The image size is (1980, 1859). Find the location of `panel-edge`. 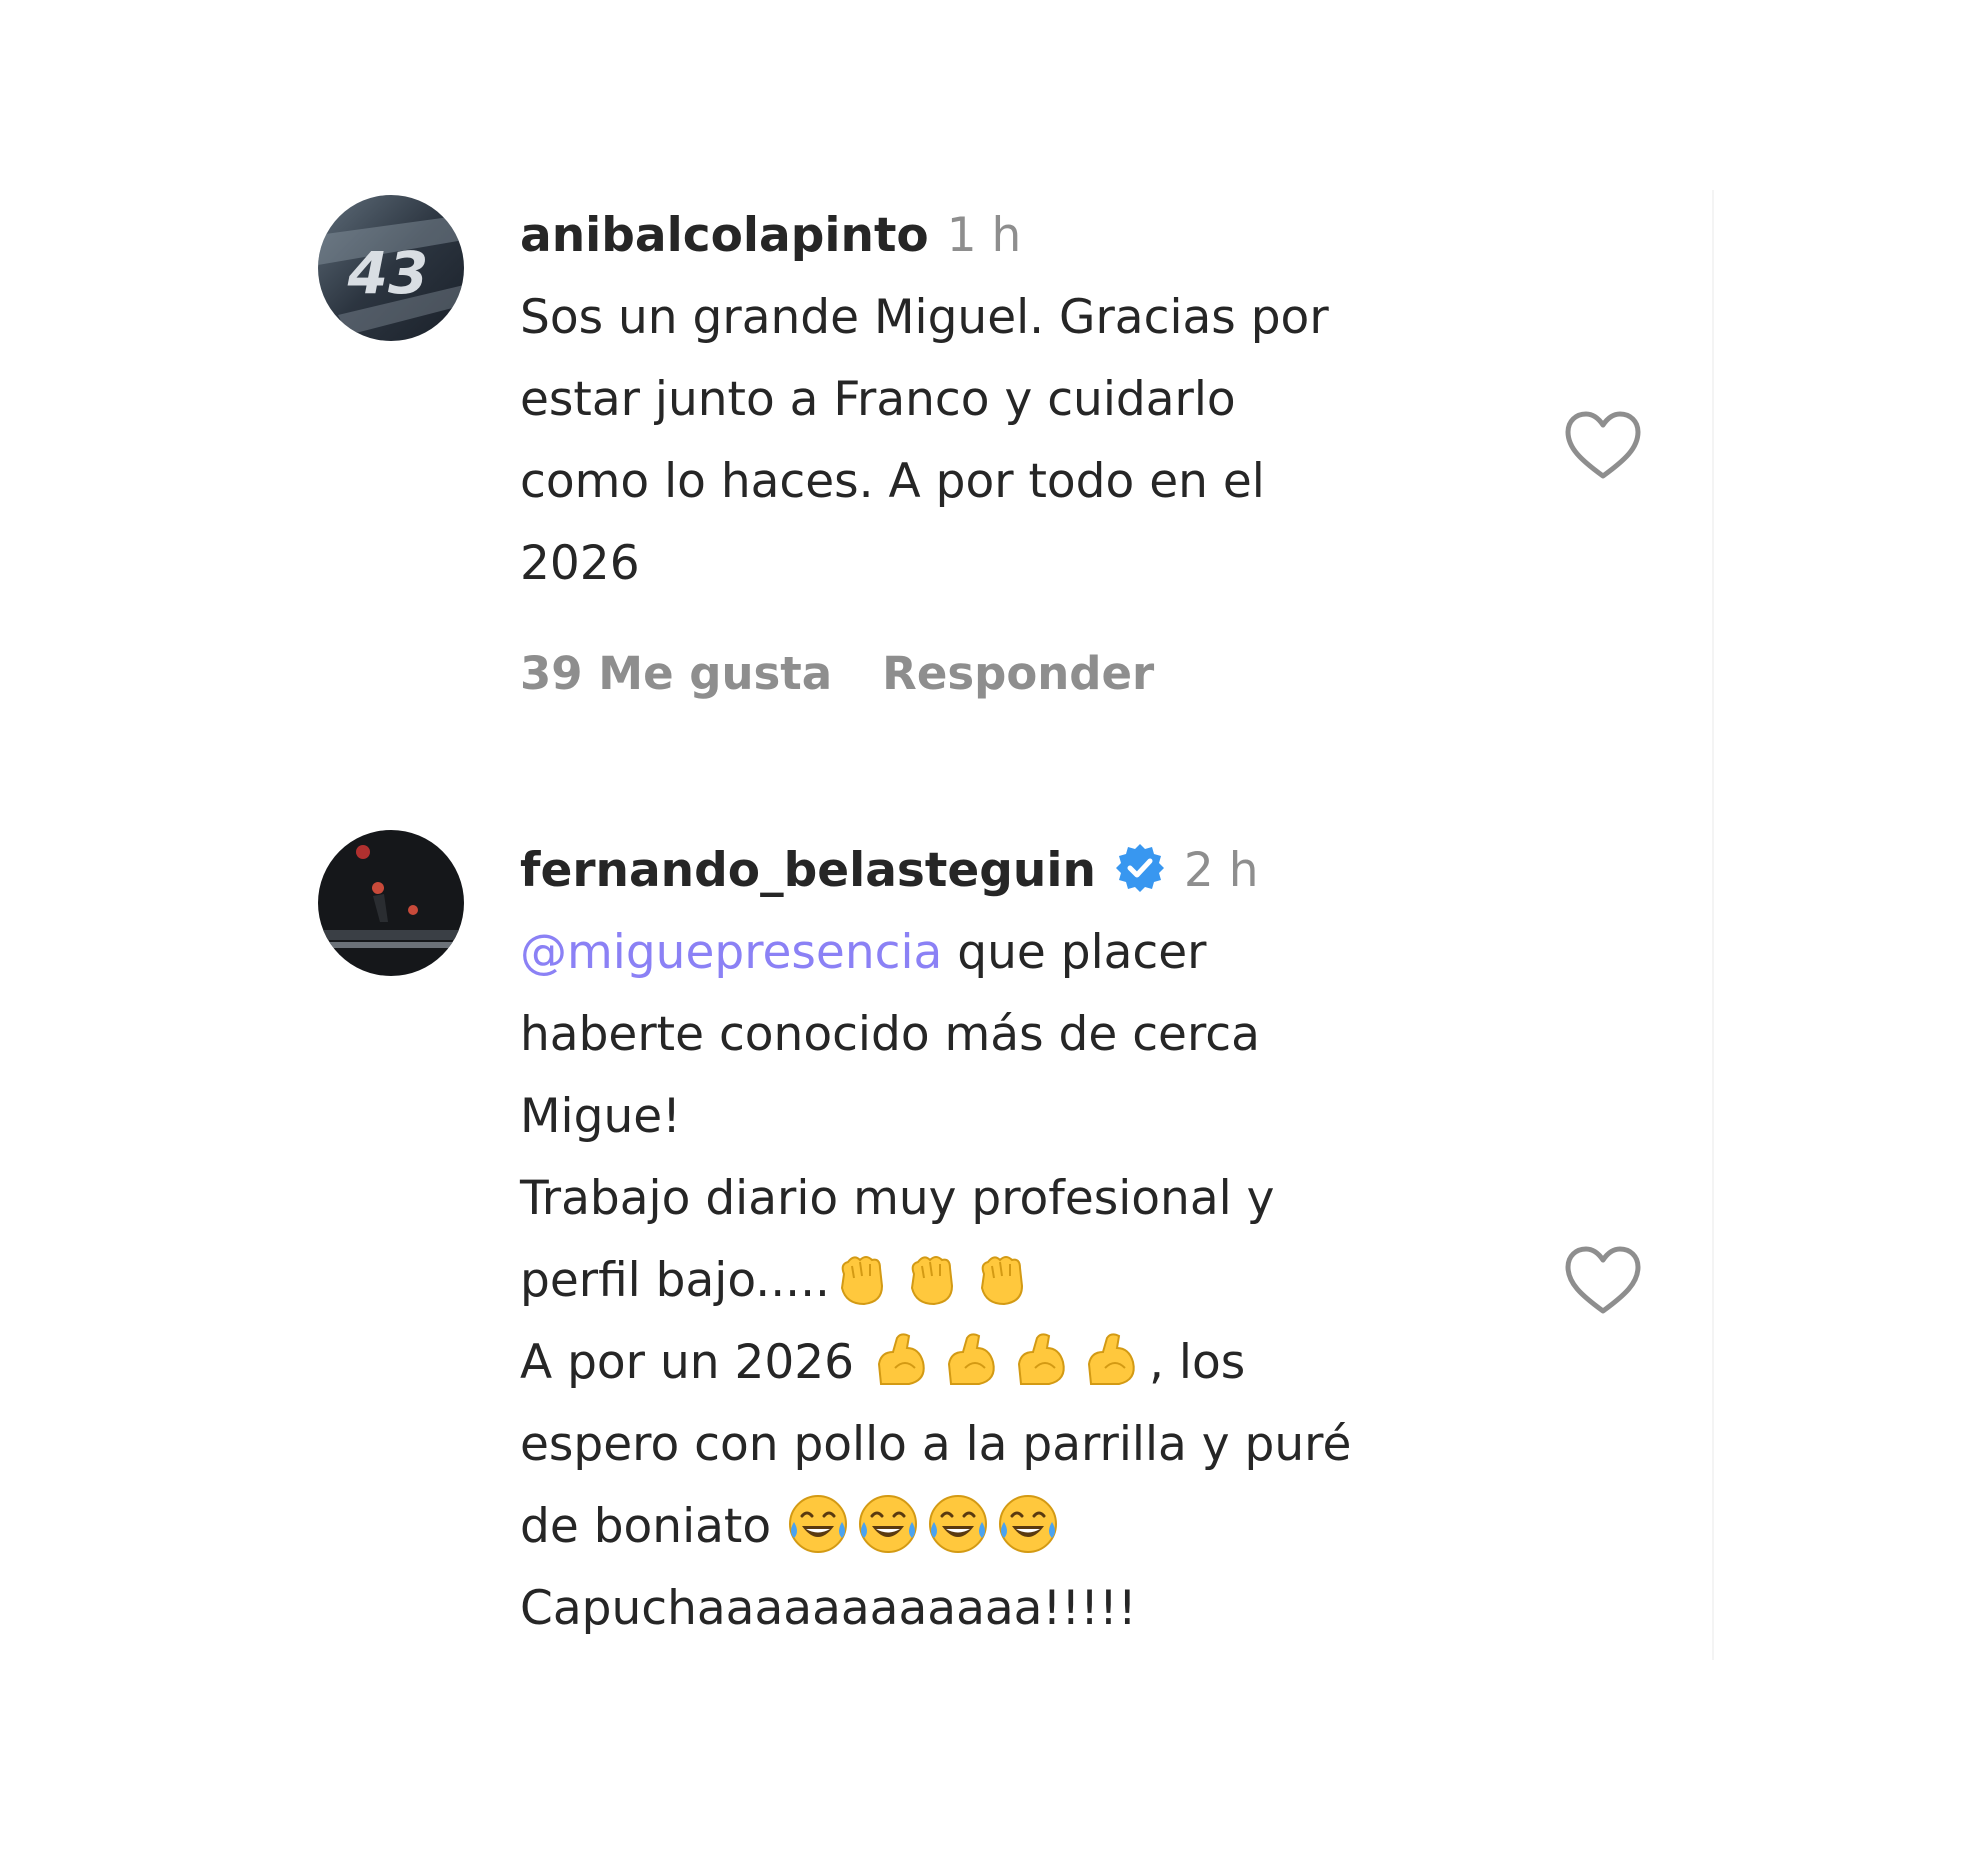

panel-edge is located at coordinates (1713, 925).